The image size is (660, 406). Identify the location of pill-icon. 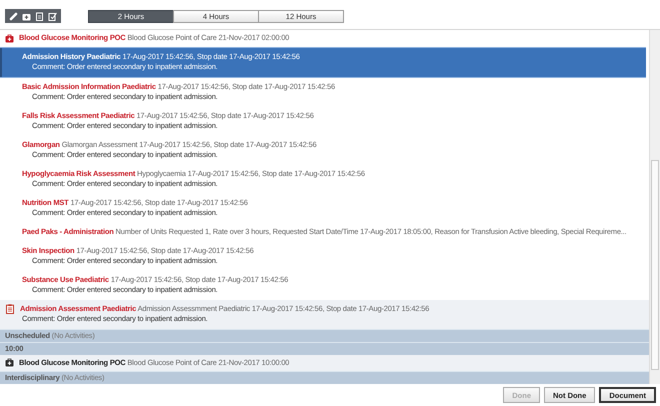
(13, 16).